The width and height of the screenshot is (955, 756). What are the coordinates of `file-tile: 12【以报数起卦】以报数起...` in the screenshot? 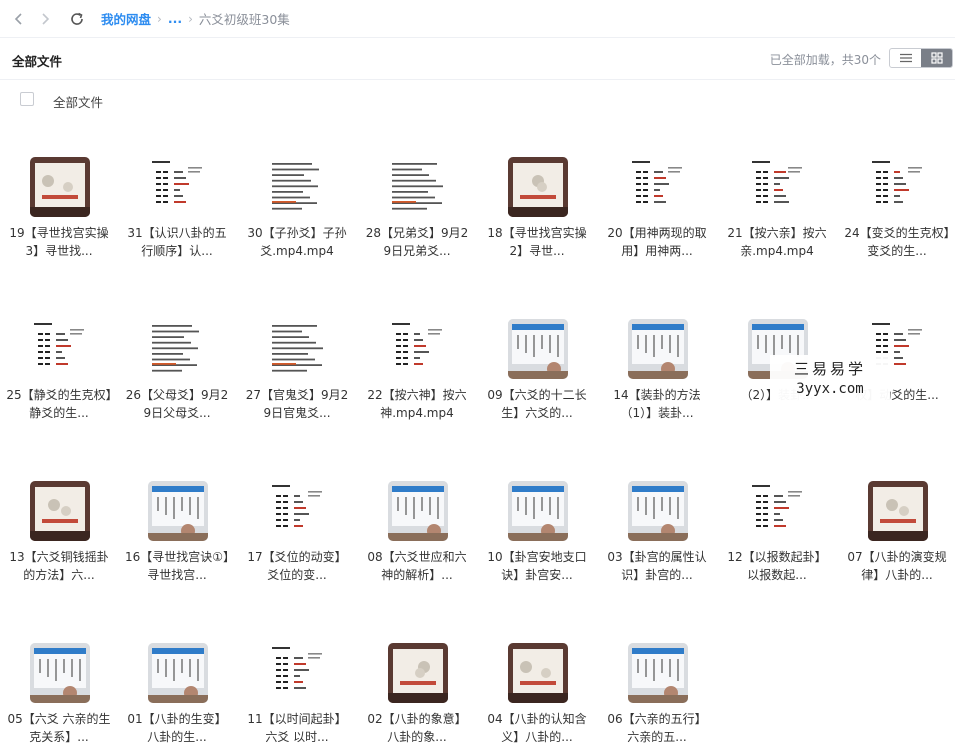 It's located at (777, 519).